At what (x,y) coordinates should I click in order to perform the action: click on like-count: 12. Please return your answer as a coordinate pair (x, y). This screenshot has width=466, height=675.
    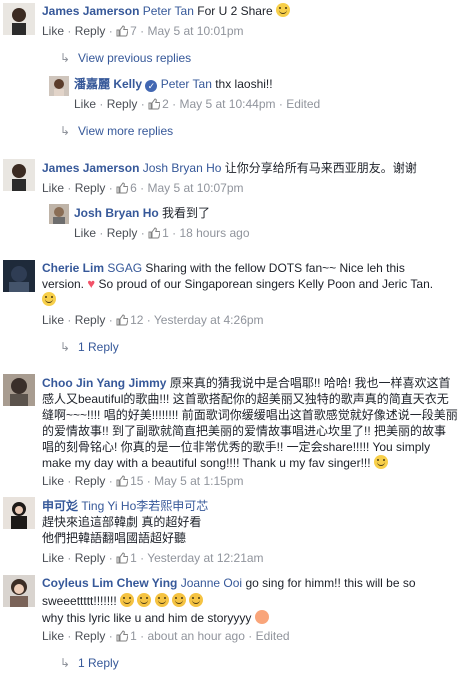
    Looking at the image, I should click on (129, 320).